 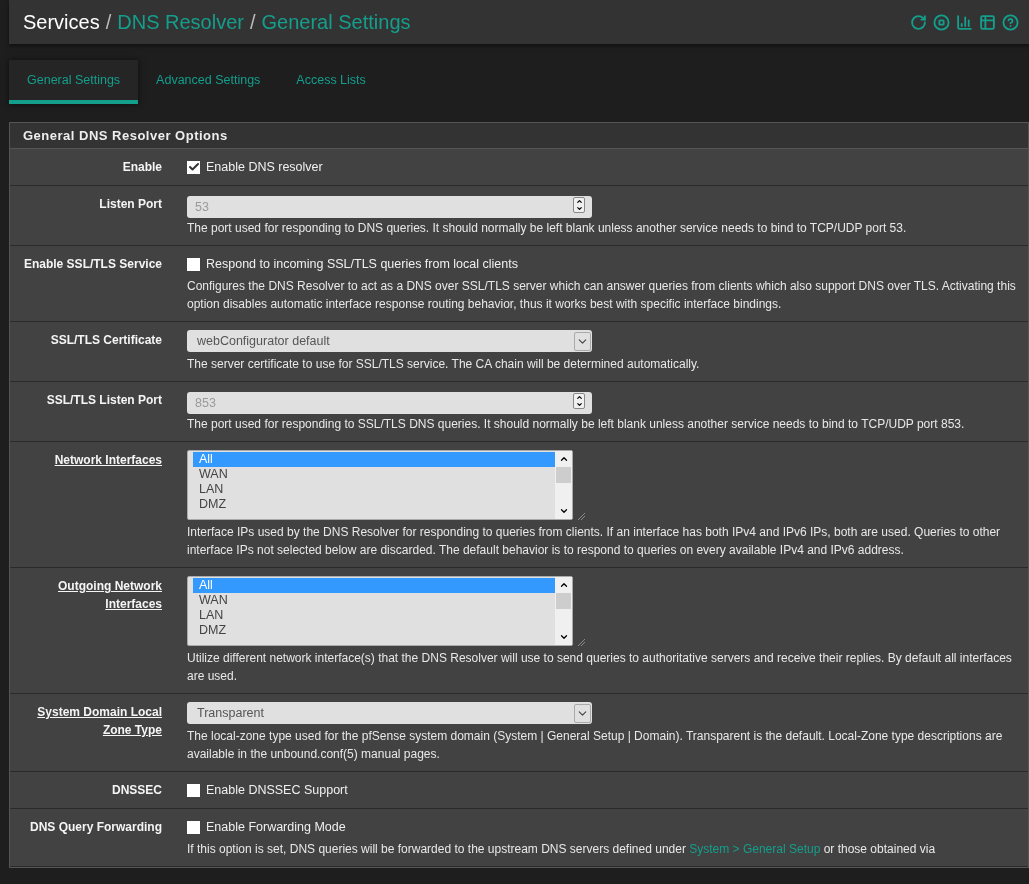 I want to click on field-label: Network Interfaces, so click(x=86, y=460).